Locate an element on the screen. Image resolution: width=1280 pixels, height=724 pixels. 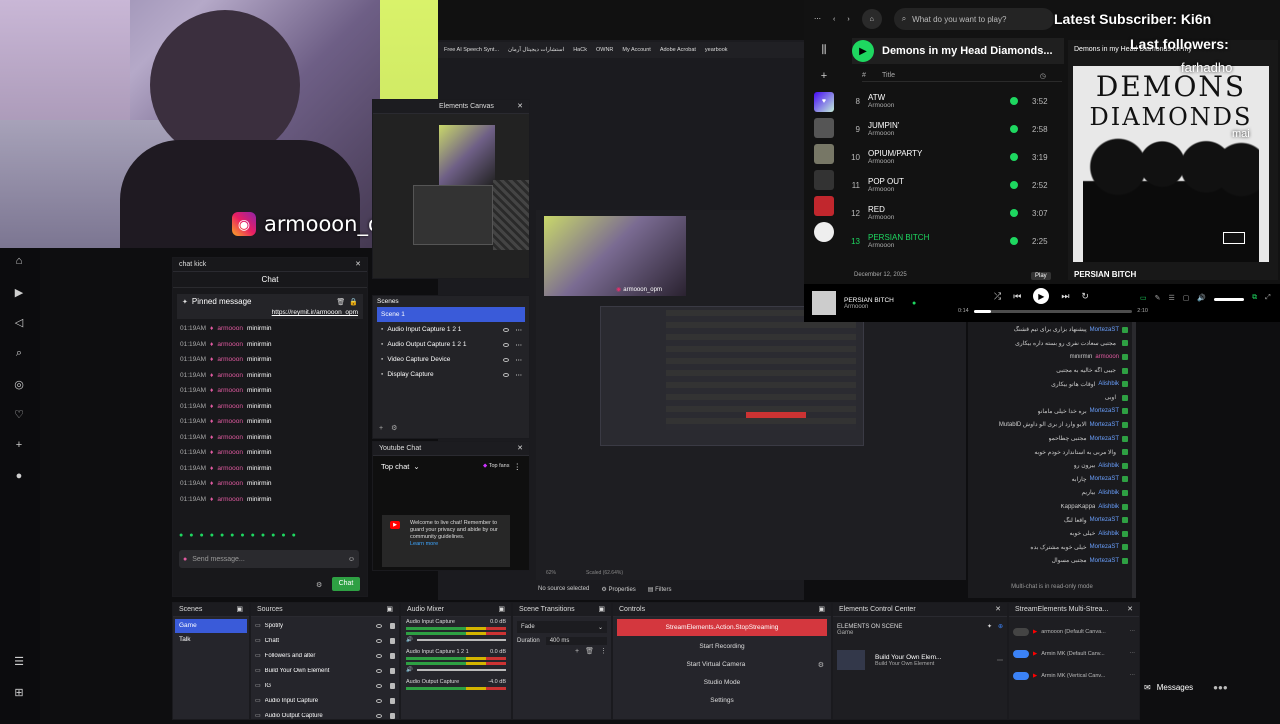
scene-item: Scene 1 is located at coordinates (451, 314).